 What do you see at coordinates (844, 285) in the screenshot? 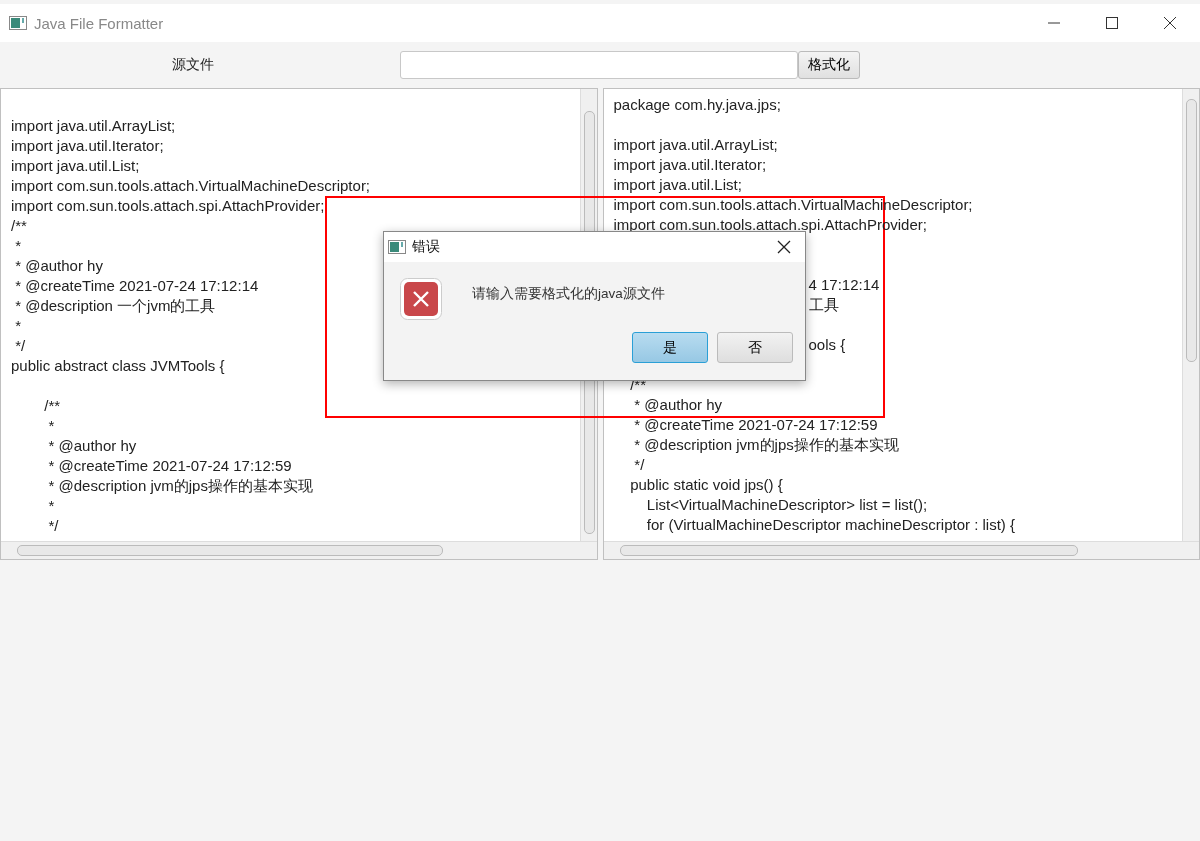
I see `code-line: 4 17:12:14` at bounding box center [844, 285].